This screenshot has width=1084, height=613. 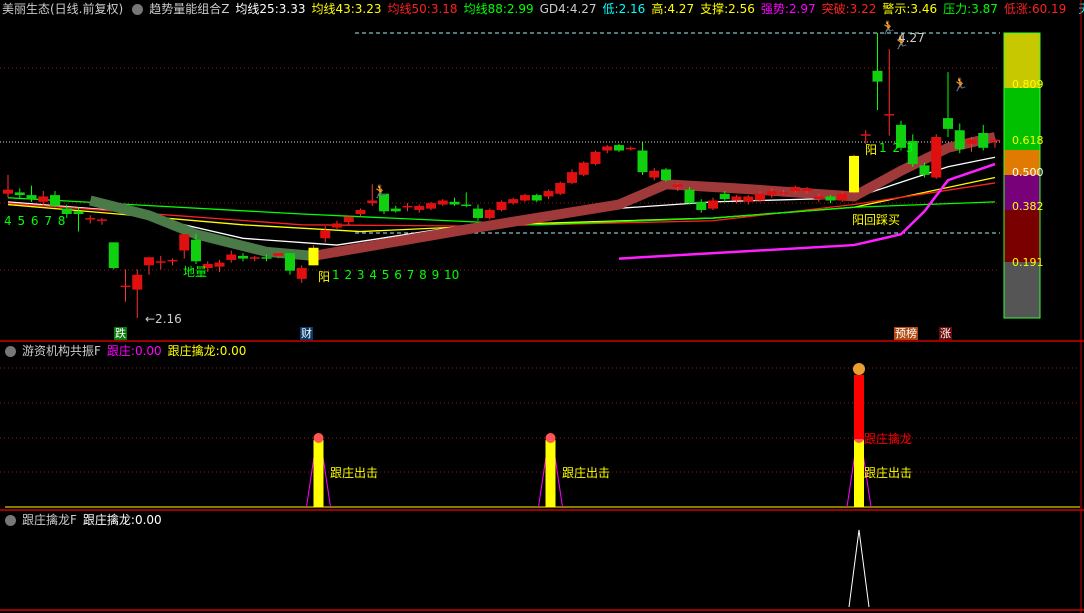 I want to click on qinlong-bar, so click(x=859, y=407).